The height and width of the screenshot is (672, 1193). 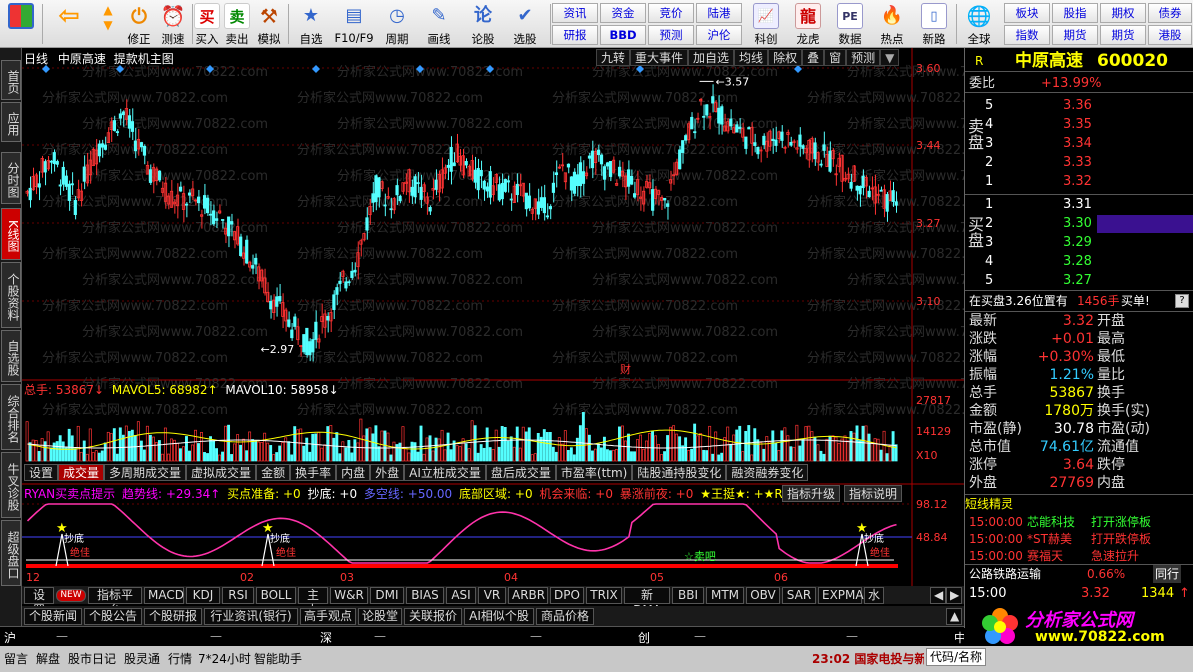 What do you see at coordinates (397, 24) in the screenshot?
I see `period-button: ◷ 周期` at bounding box center [397, 24].